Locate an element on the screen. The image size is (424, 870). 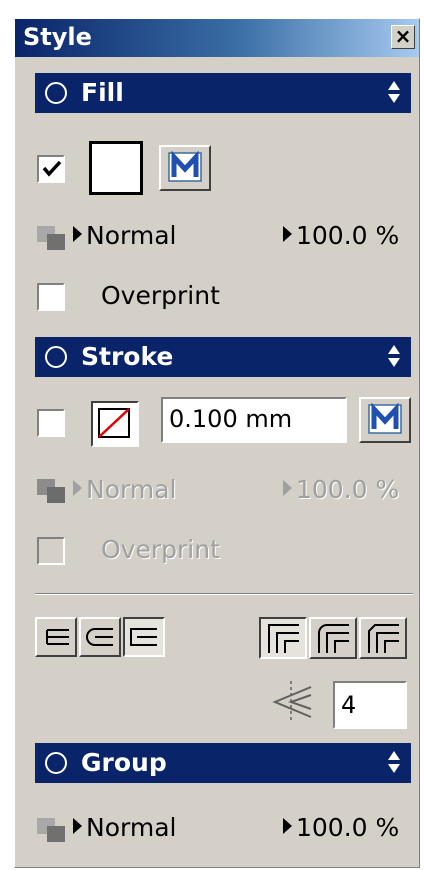
fill-opacity-dropdown: 100.0 % is located at coordinates (341, 235).